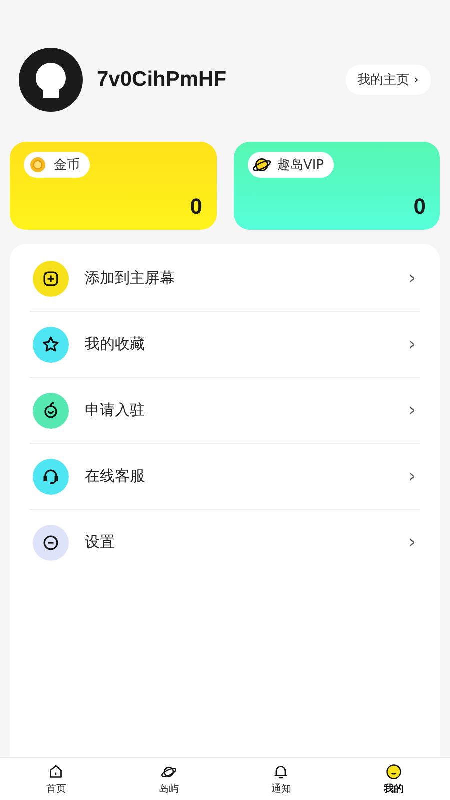 This screenshot has width=450, height=800. I want to click on card-label: 金币, so click(67, 165).